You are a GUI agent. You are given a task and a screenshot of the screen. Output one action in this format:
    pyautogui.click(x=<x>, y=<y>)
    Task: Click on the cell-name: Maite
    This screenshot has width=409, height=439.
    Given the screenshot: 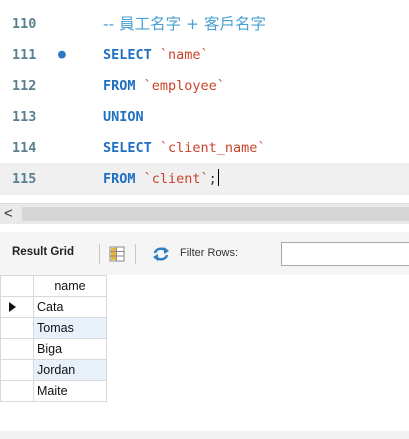 What is the action you would take?
    pyautogui.click(x=70, y=391)
    